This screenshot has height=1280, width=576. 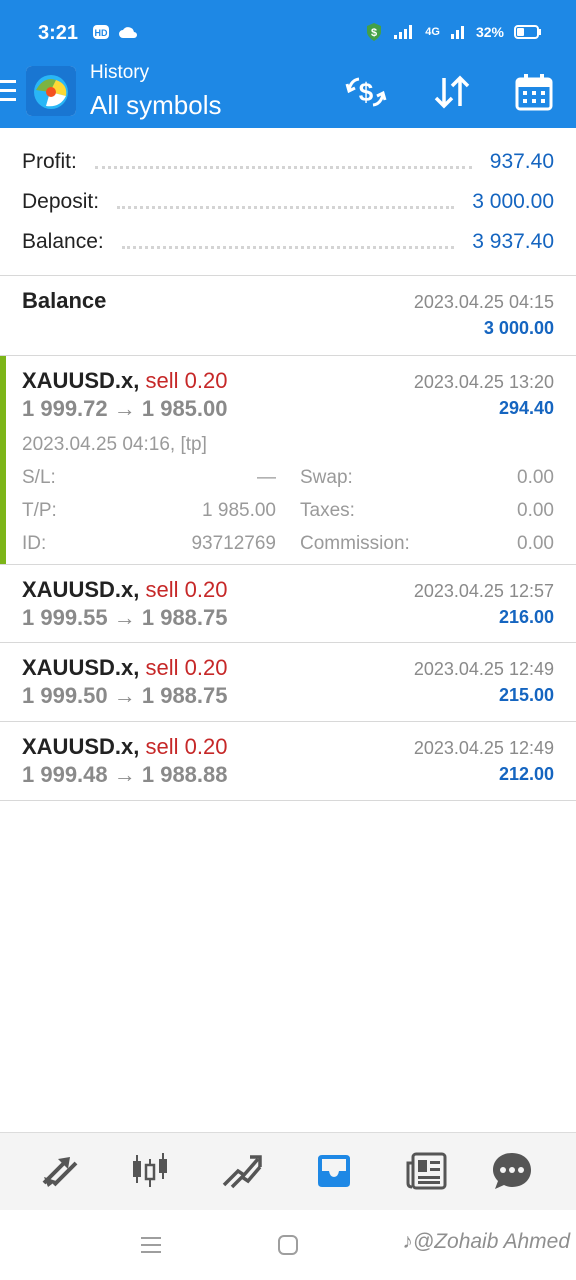 What do you see at coordinates (407, 1241) in the screenshot?
I see `tiktok-icon: ♪` at bounding box center [407, 1241].